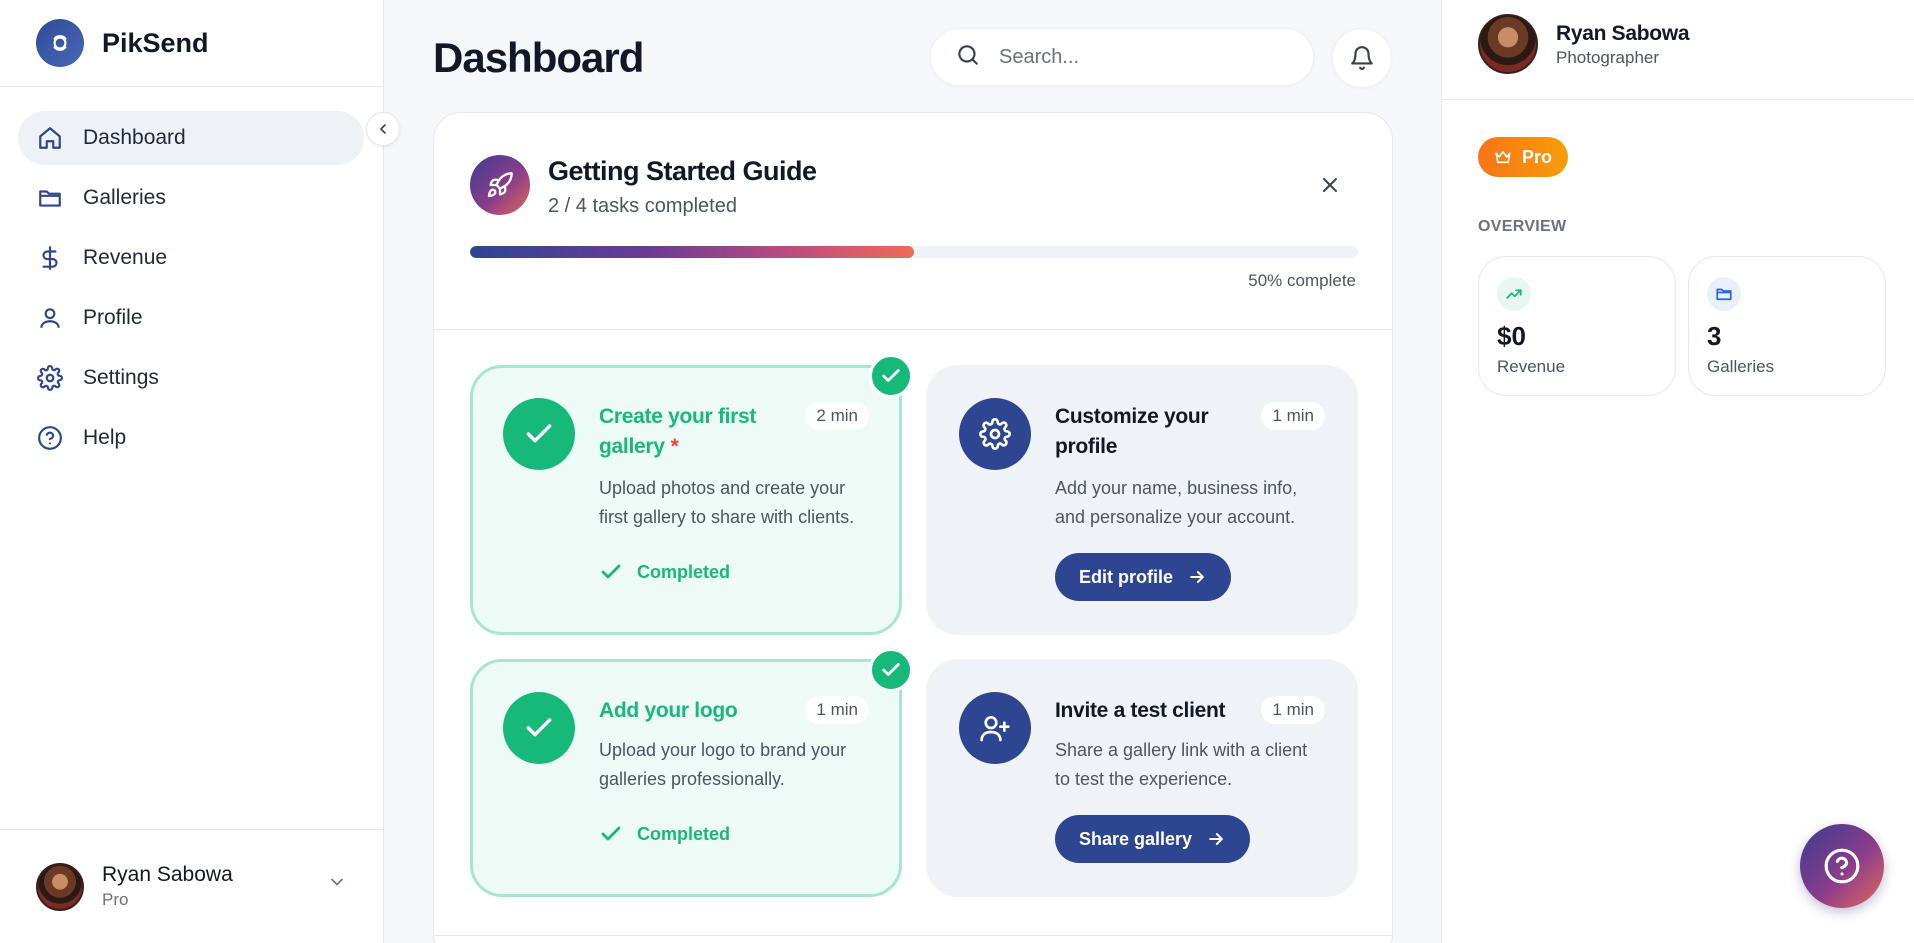  What do you see at coordinates (1537, 156) in the screenshot?
I see `pro-badge-label: Pro` at bounding box center [1537, 156].